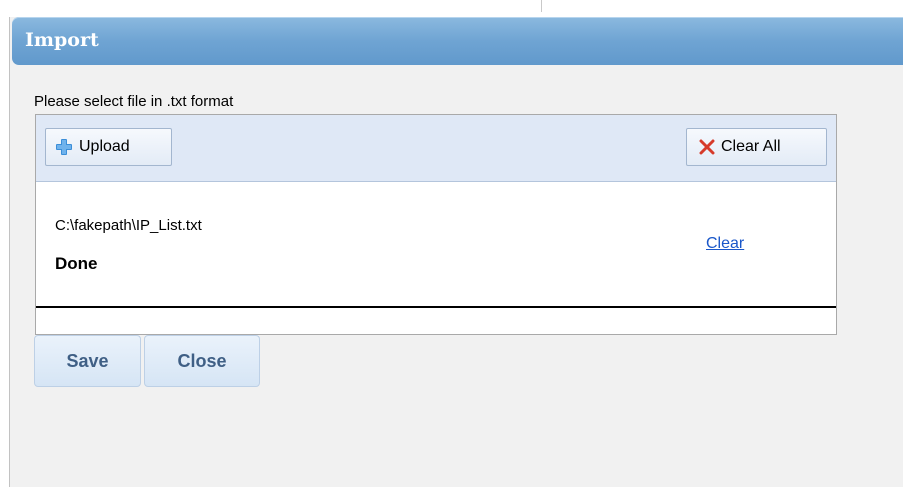  Describe the element at coordinates (541, 6) in the screenshot. I see `top-divider` at that location.